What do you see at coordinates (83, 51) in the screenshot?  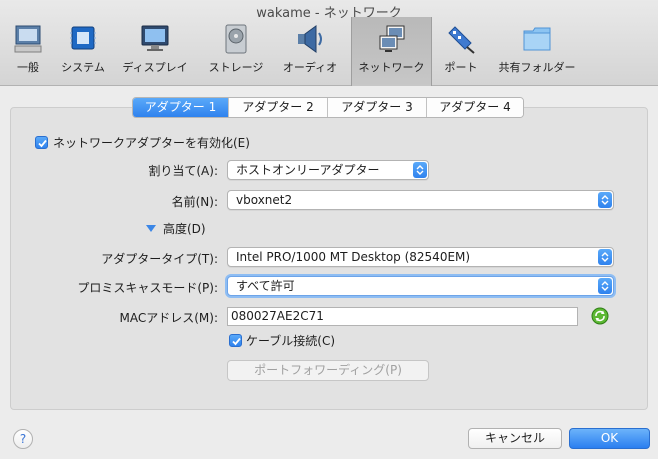 I see `toolbar-item-system: システム` at bounding box center [83, 51].